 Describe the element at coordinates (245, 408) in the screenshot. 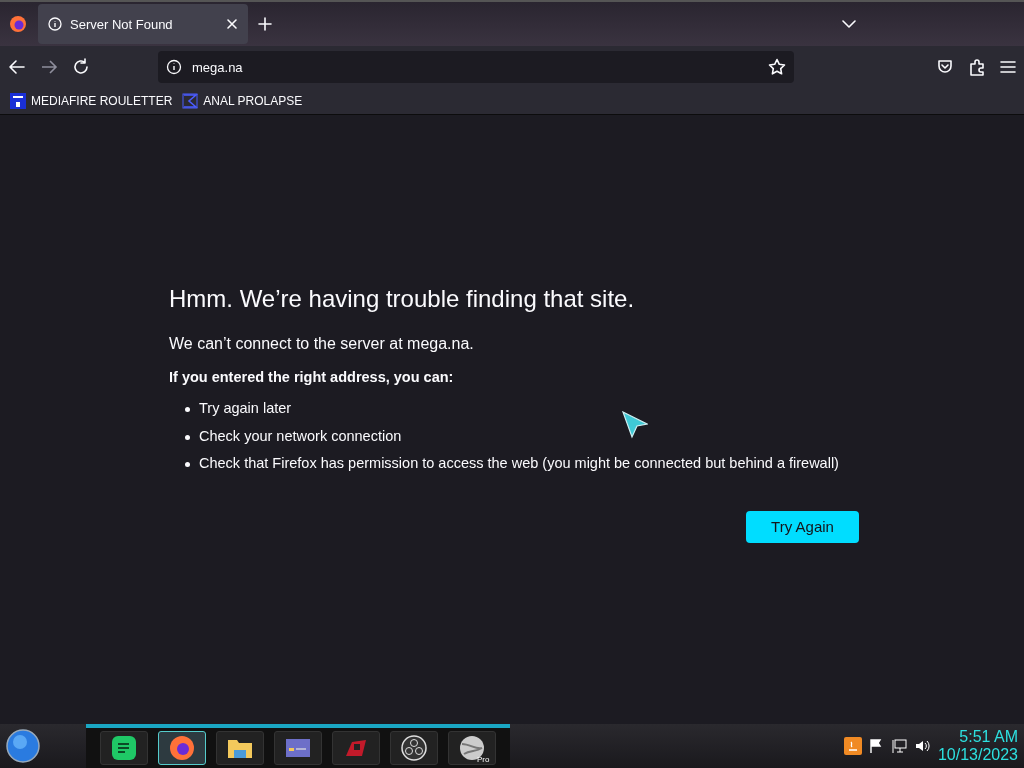

I see `suggestion-text: Try again later` at that location.